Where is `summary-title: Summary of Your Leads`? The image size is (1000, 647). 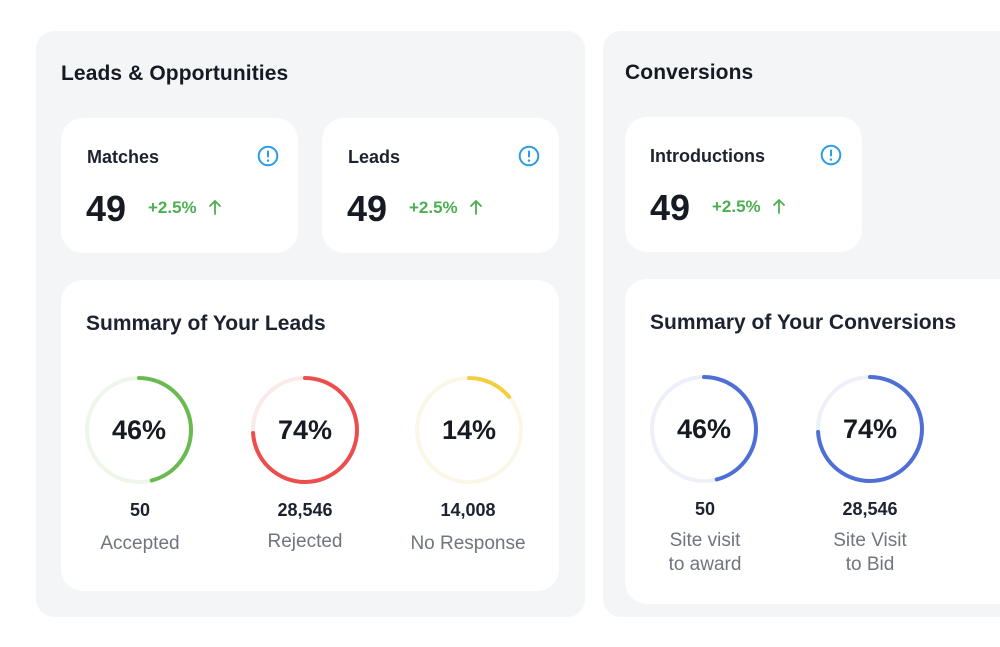 summary-title: Summary of Your Leads is located at coordinates (206, 323).